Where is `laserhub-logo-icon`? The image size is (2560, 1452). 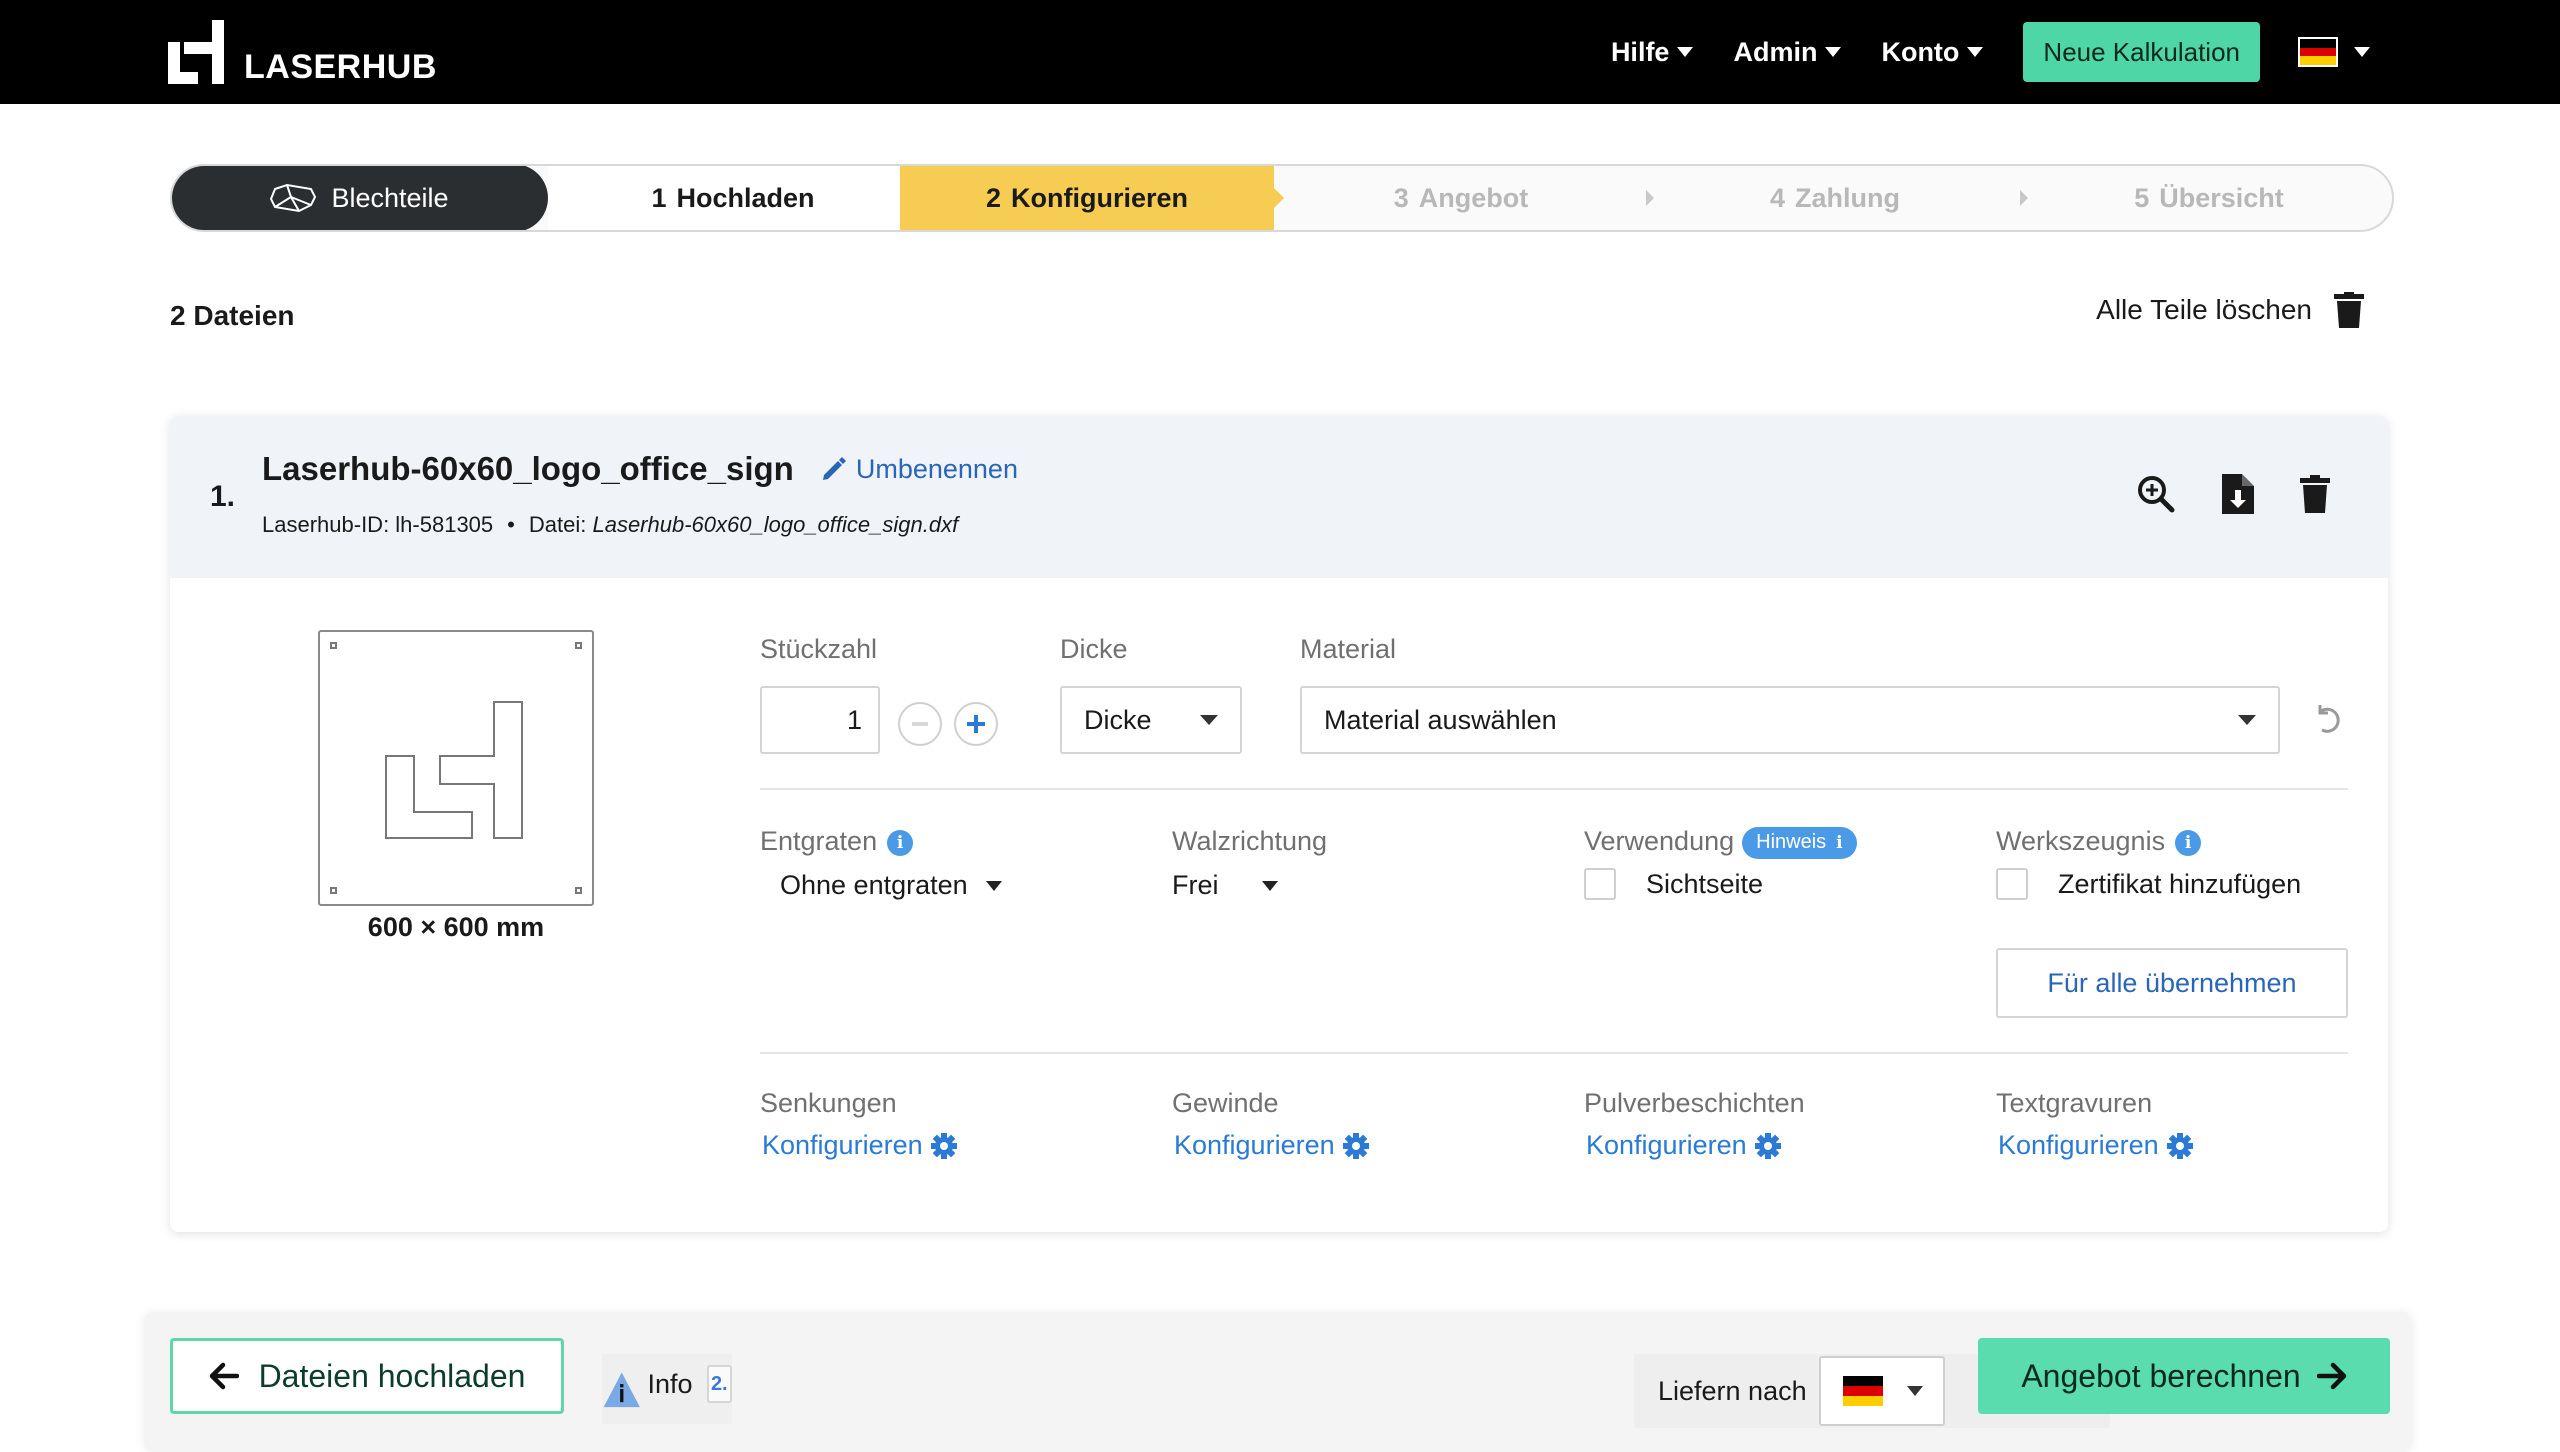
laserhub-logo-icon is located at coordinates (196, 52).